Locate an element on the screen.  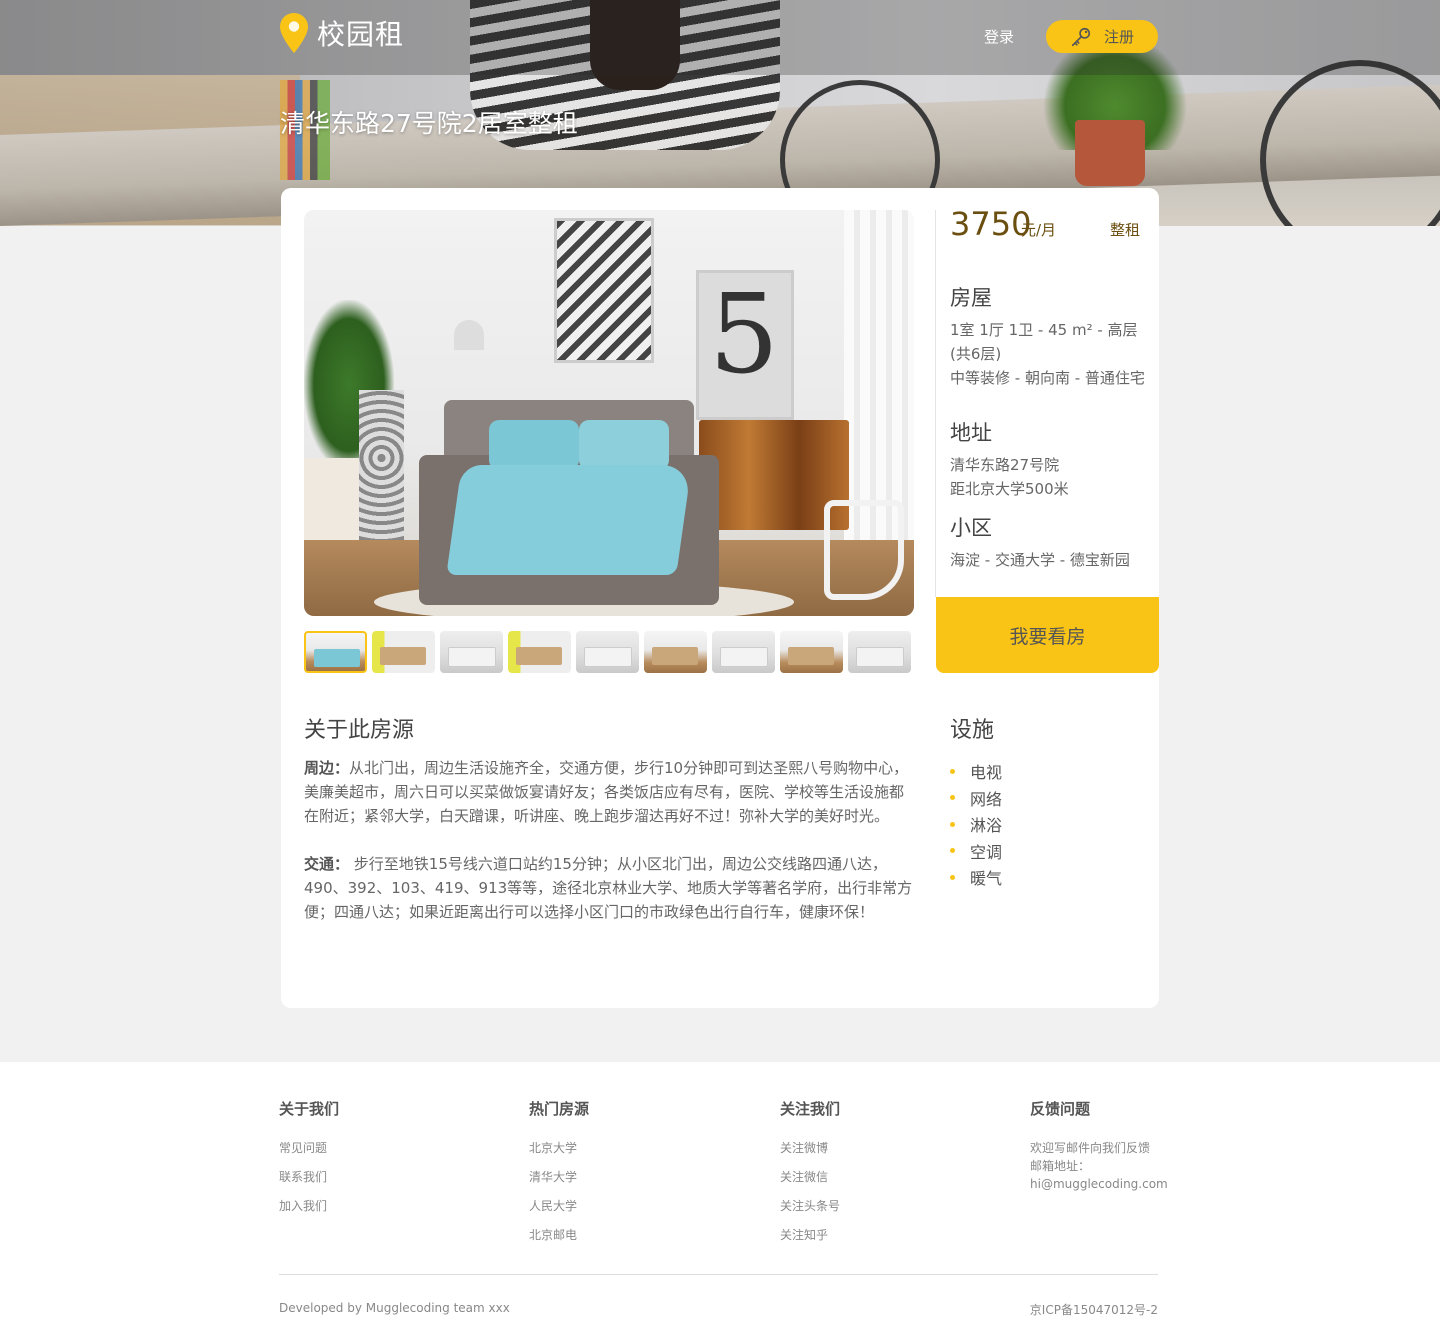
feedback-email: hi@mugglecoding.com is located at coordinates (1099, 1184).